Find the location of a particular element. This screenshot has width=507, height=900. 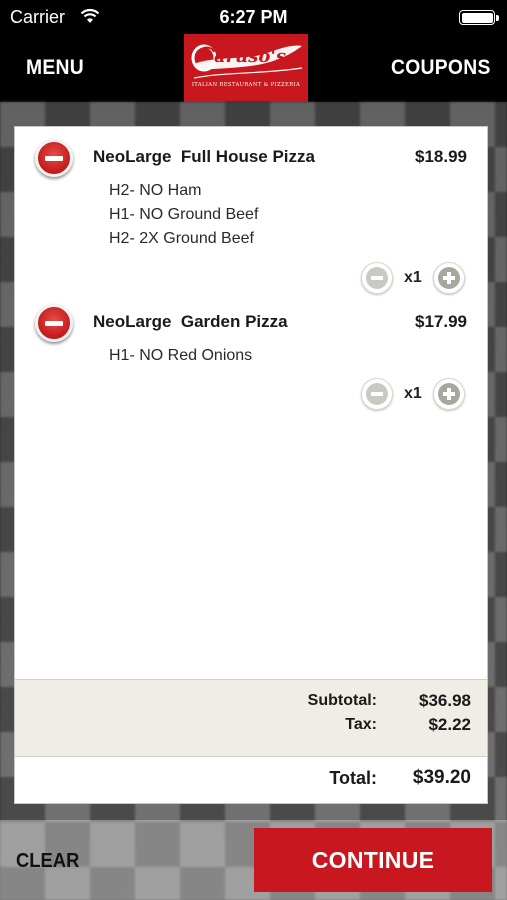

total-value: $39.20 is located at coordinates (441, 777).